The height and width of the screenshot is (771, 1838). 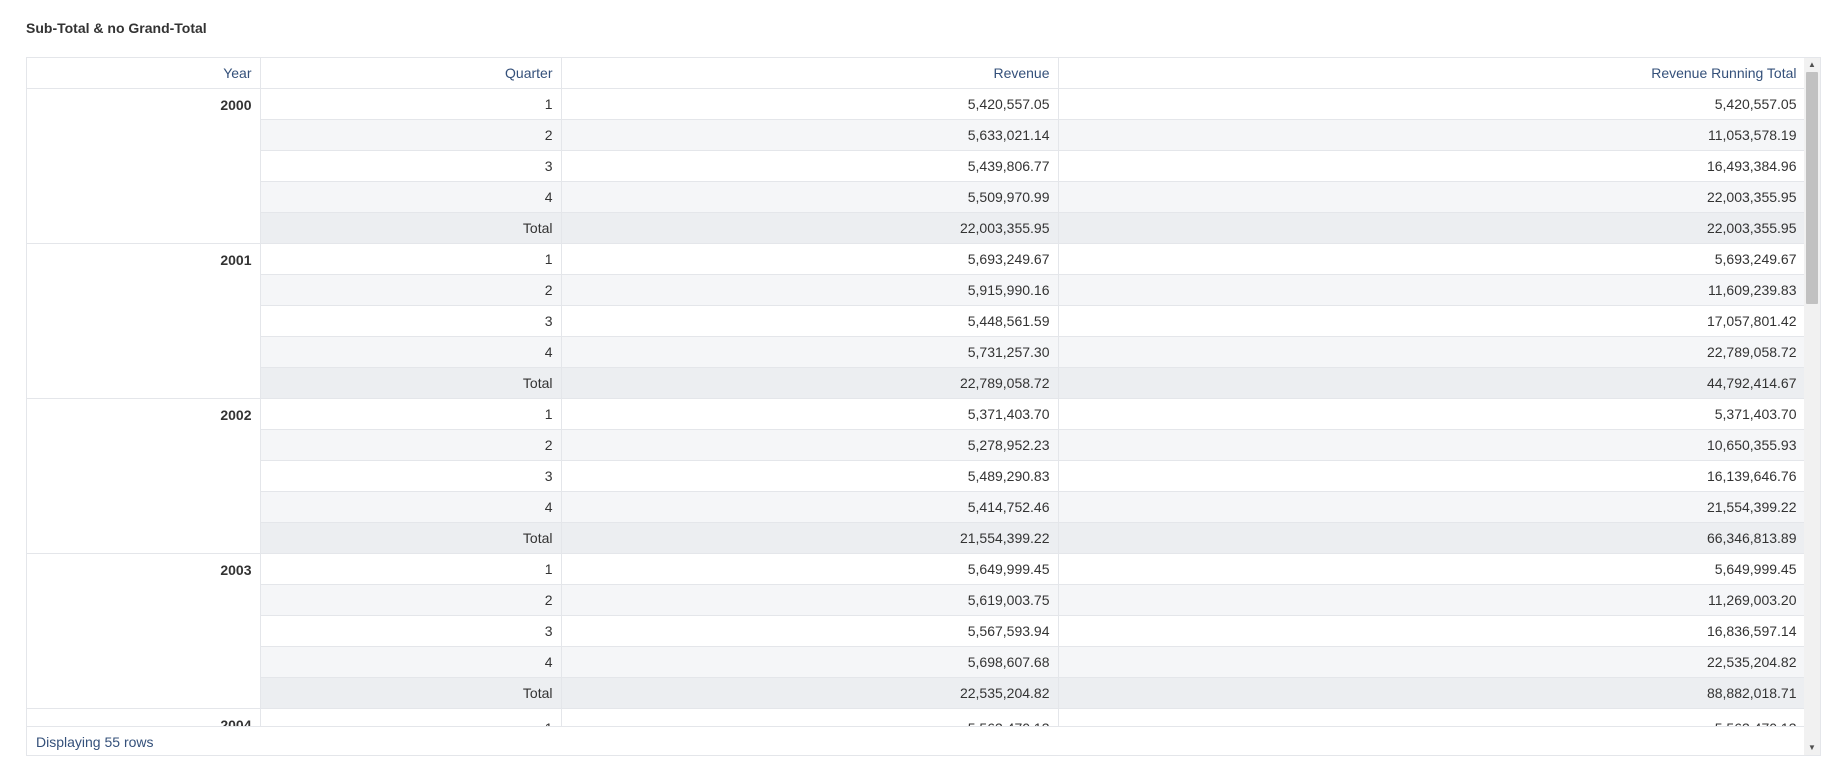 I want to click on table-row: 4 5,698,607.68 22,535,204.82, so click(x=916, y=662).